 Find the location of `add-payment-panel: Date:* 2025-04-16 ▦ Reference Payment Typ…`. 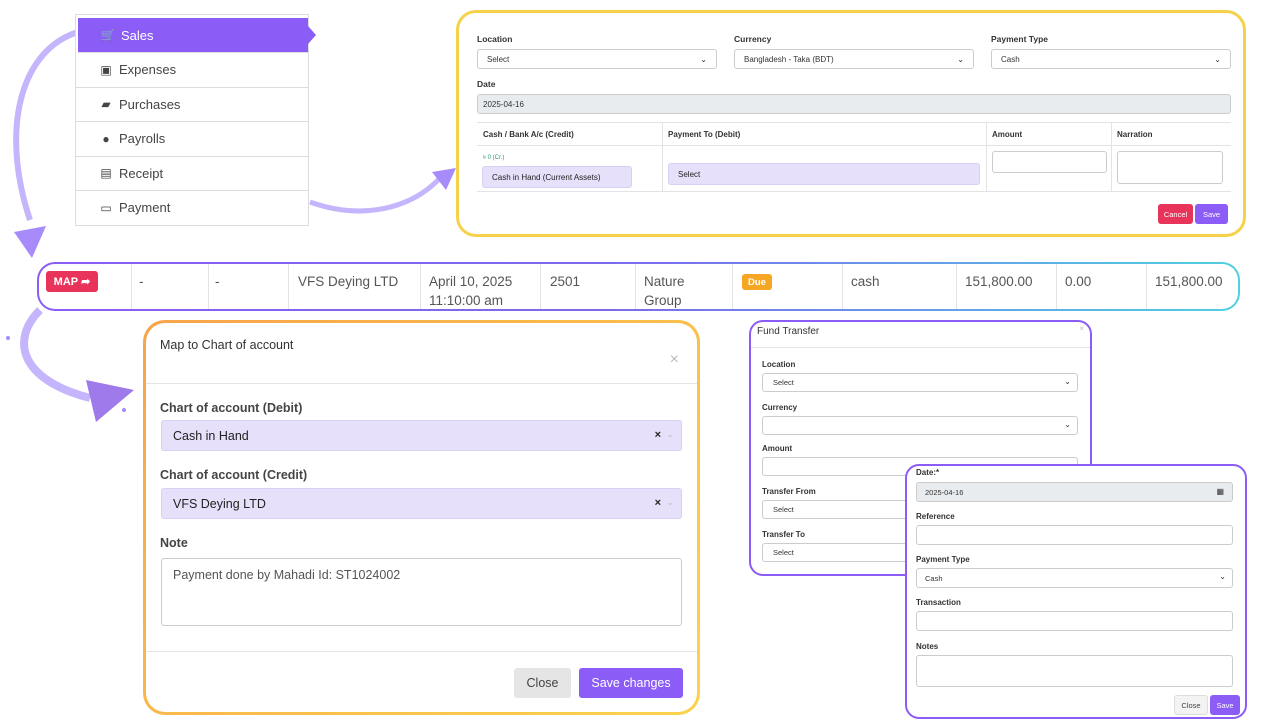

add-payment-panel: Date:* 2025-04-16 ▦ Reference Payment Typ… is located at coordinates (1076, 591).